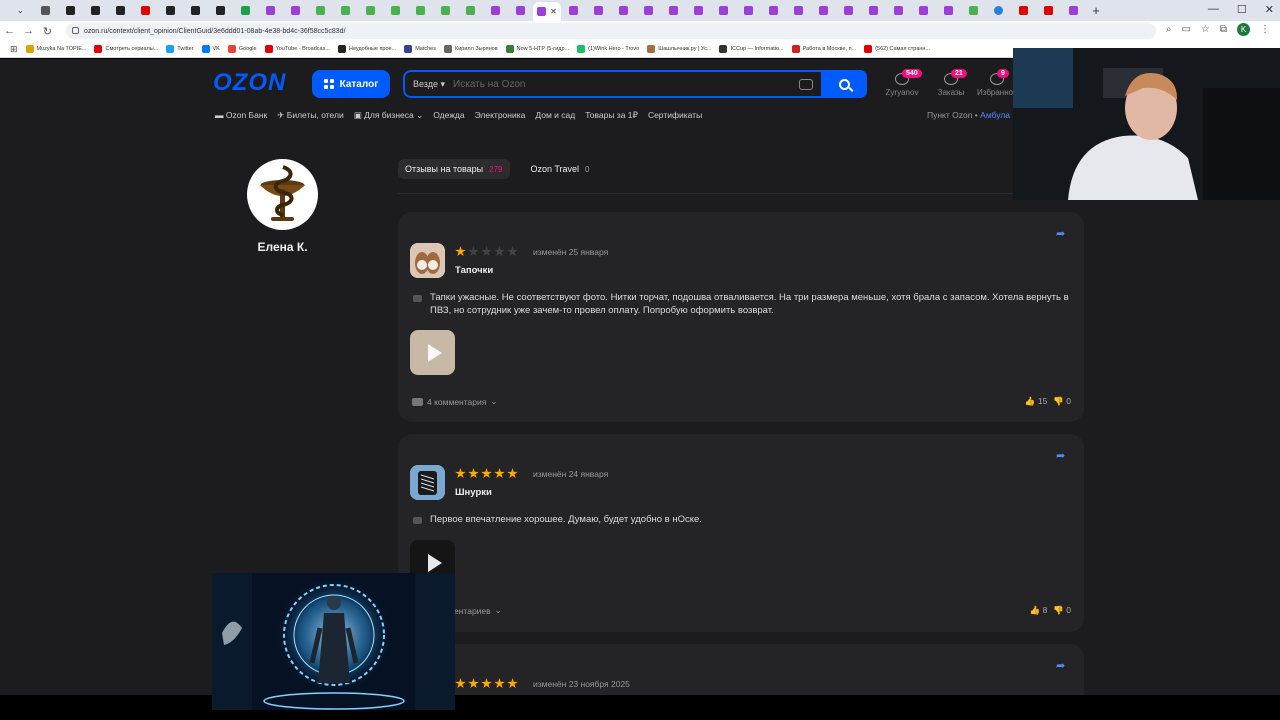 The image size is (1280, 720). I want to click on subnav-item-tickets: ✈ Билеты, отели, so click(310, 115).